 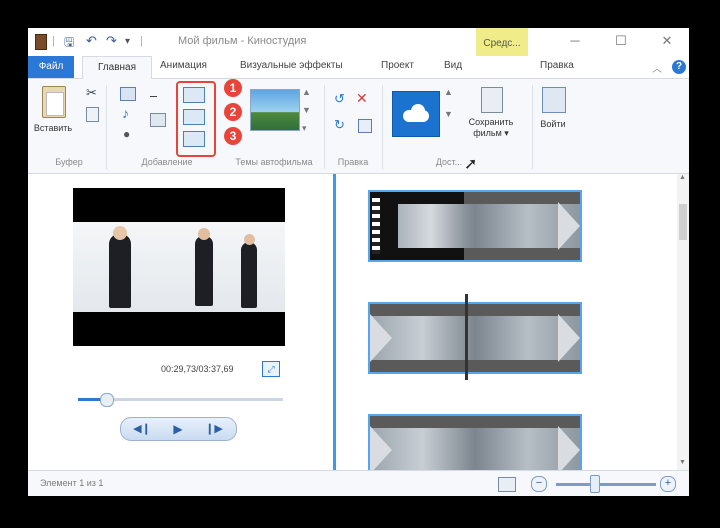 What do you see at coordinates (126, 134) in the screenshot?
I see `webcam-icon: ●` at bounding box center [126, 134].